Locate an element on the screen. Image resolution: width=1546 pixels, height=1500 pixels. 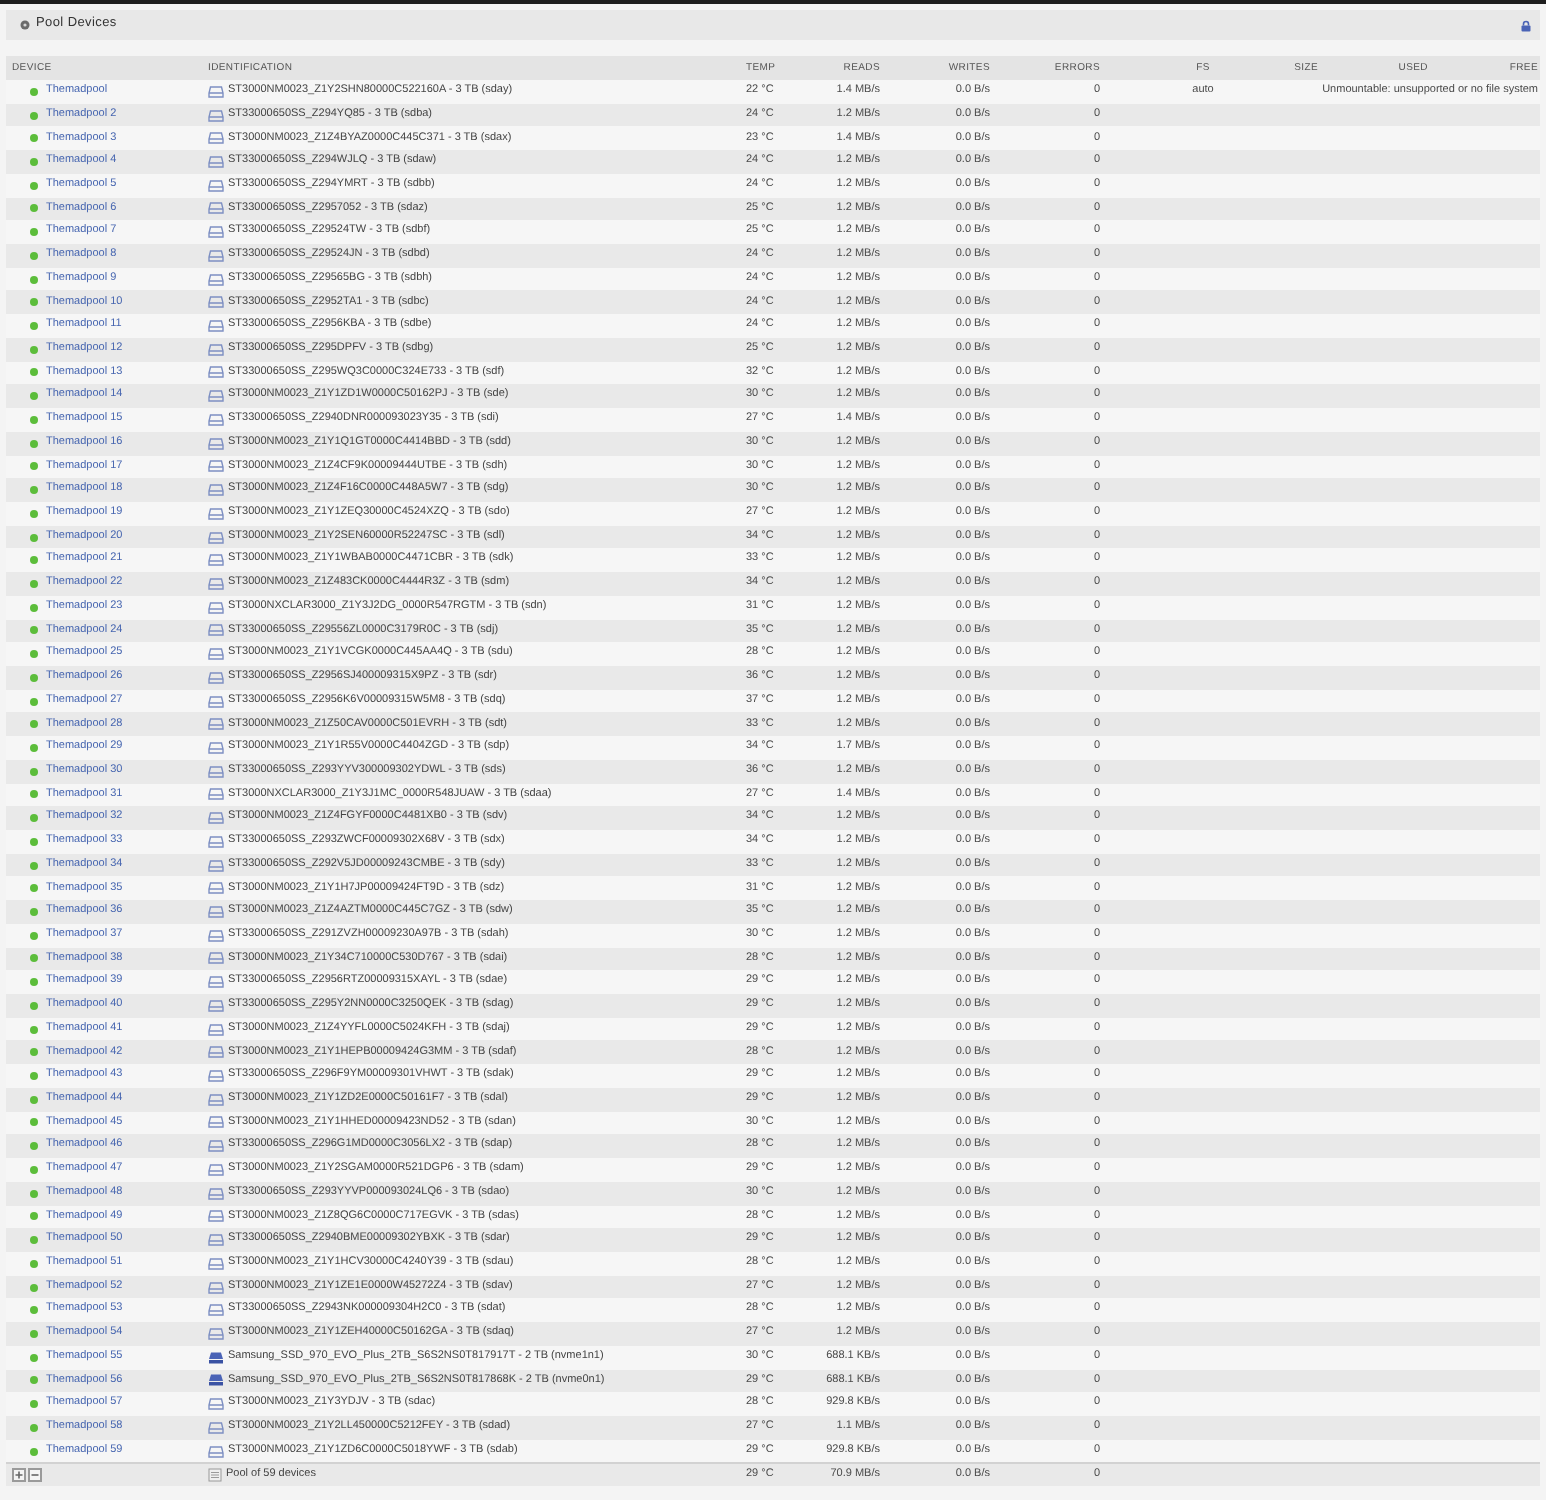
plus-icon is located at coordinates (19, 1475).